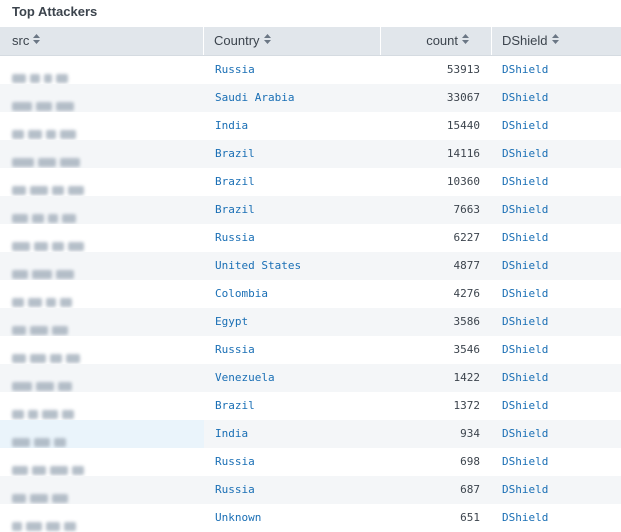 This screenshot has width=621, height=532. Describe the element at coordinates (102, 41) in the screenshot. I see `column-header-src: src` at that location.